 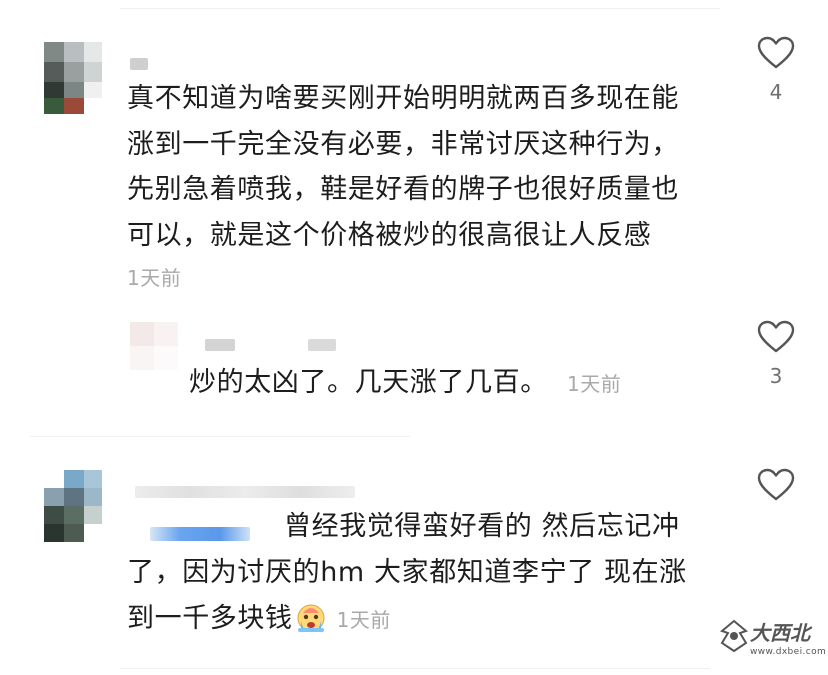 What do you see at coordinates (403, 98) in the screenshot?
I see `comment-line: 真不知道为啥要买刚开始明明就两百多现在能` at bounding box center [403, 98].